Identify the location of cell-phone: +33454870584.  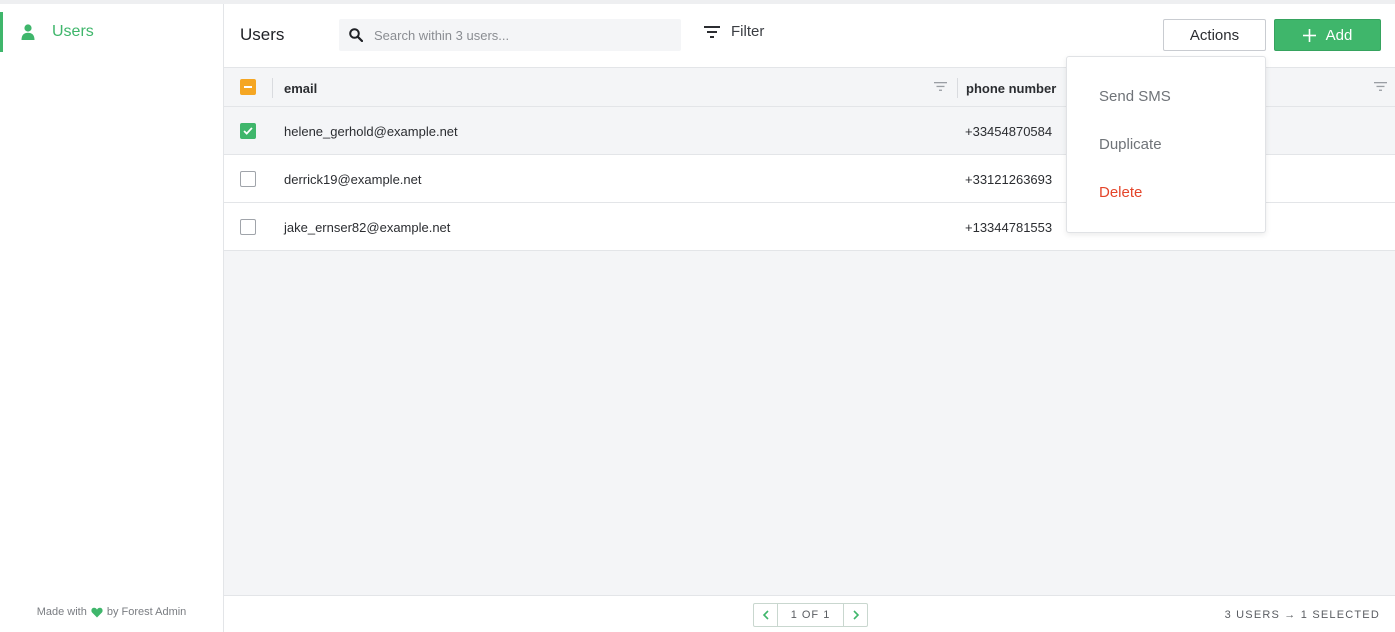
(1009, 131).